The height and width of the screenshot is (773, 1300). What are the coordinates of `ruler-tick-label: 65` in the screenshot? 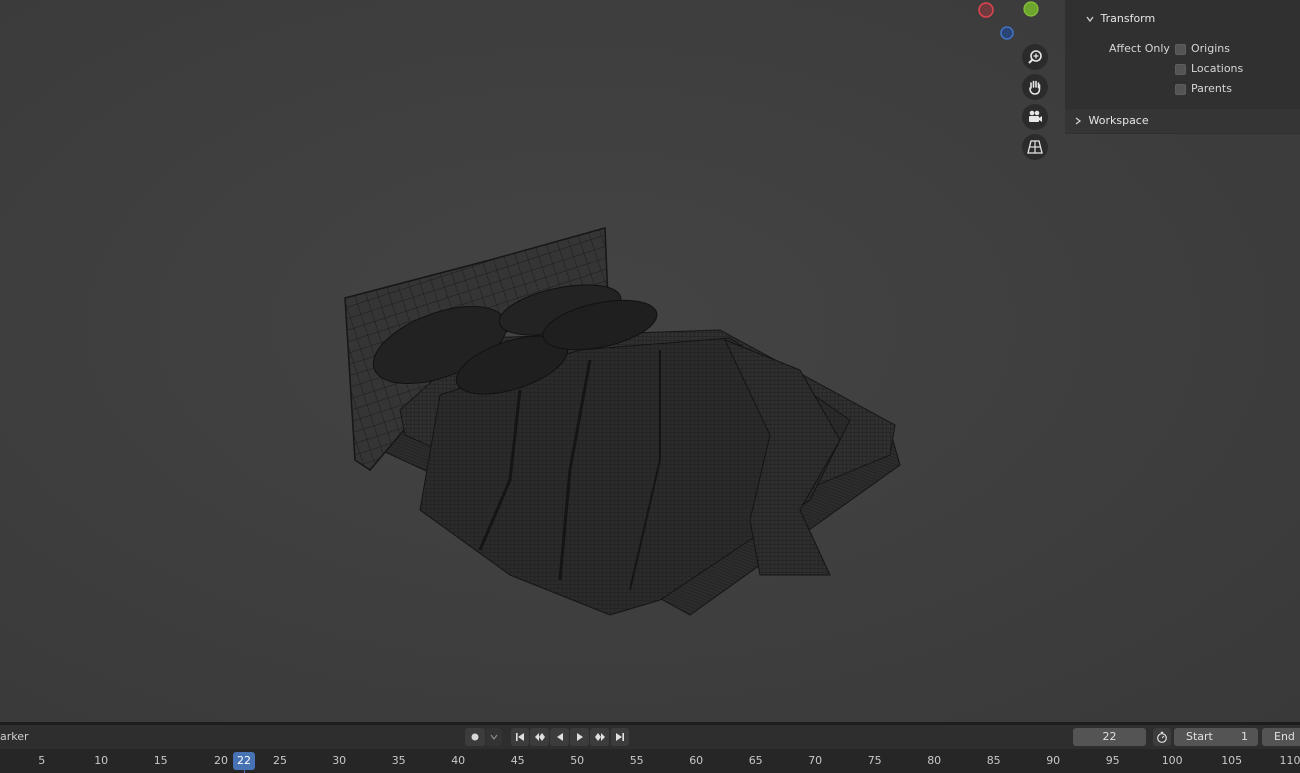 It's located at (755, 760).